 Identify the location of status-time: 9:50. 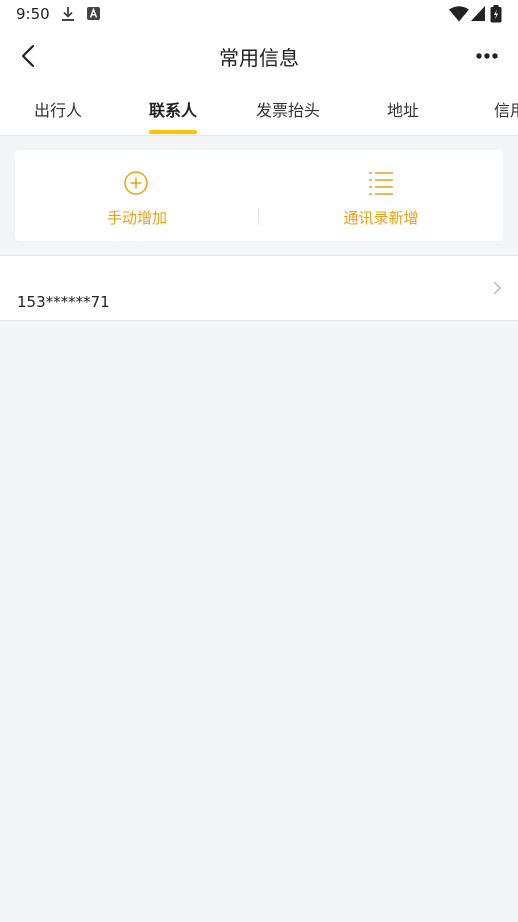
(33, 14).